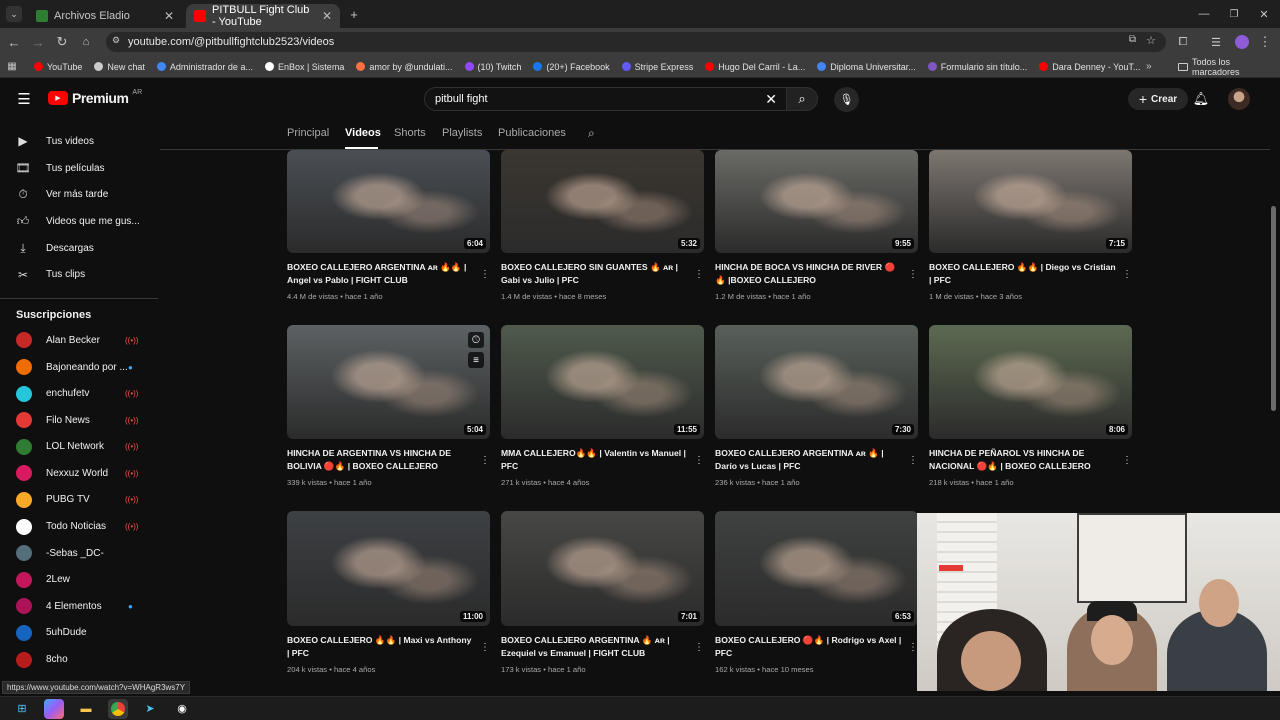 The image size is (1280, 720). What do you see at coordinates (802, 99) in the screenshot?
I see `search-button: ⌕` at bounding box center [802, 99].